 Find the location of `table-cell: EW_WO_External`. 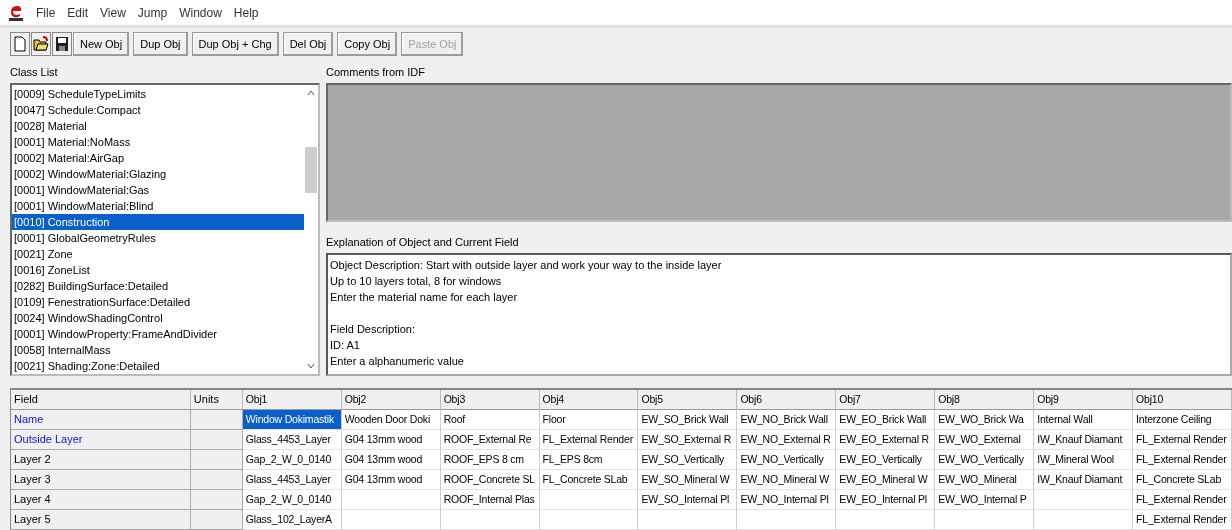

table-cell: EW_WO_External is located at coordinates (985, 440).